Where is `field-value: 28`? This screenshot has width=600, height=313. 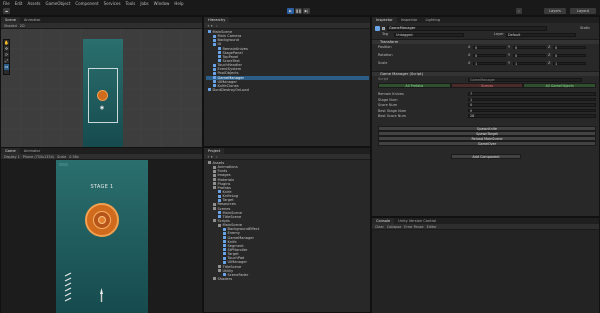
field-value: 28 is located at coordinates (532, 116).